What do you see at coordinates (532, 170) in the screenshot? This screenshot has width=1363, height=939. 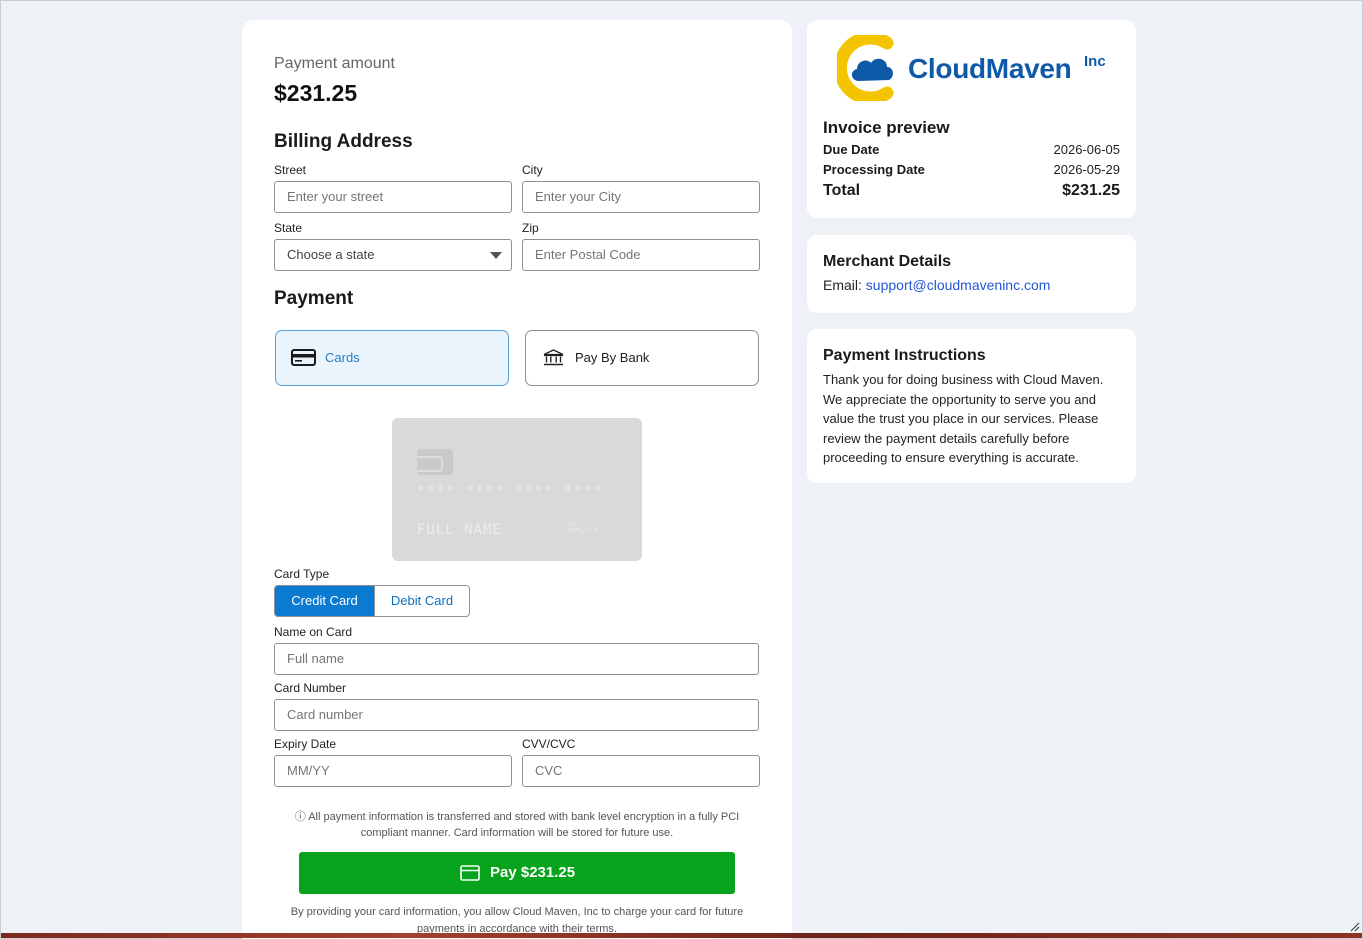 I see `city-label: City` at bounding box center [532, 170].